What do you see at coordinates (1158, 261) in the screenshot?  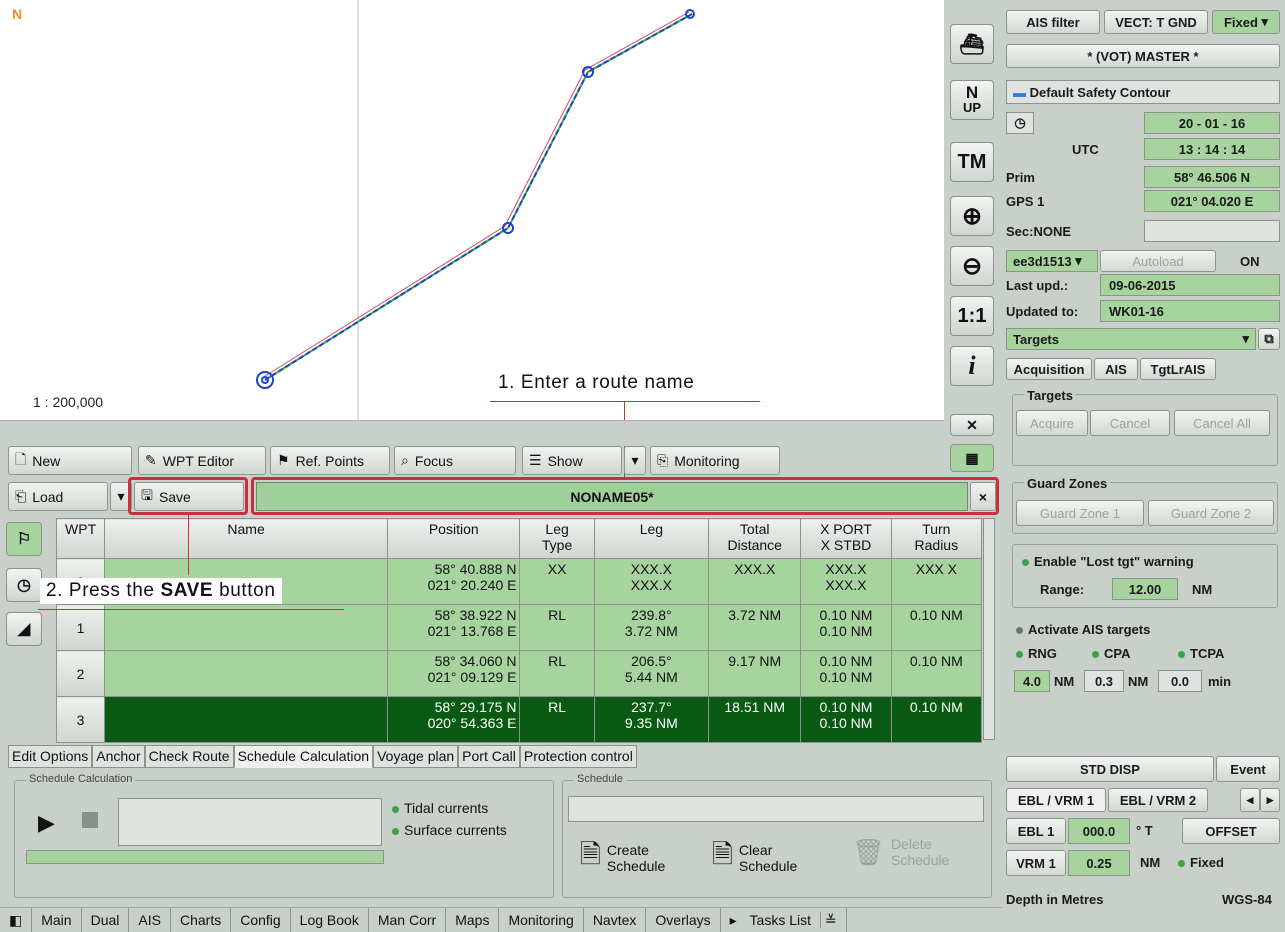 I see `autoload-button: Autoload` at bounding box center [1158, 261].